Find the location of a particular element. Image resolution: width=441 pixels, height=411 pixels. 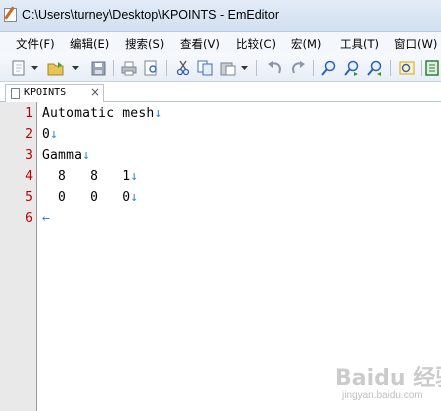

line-number: 3 is located at coordinates (29, 155).